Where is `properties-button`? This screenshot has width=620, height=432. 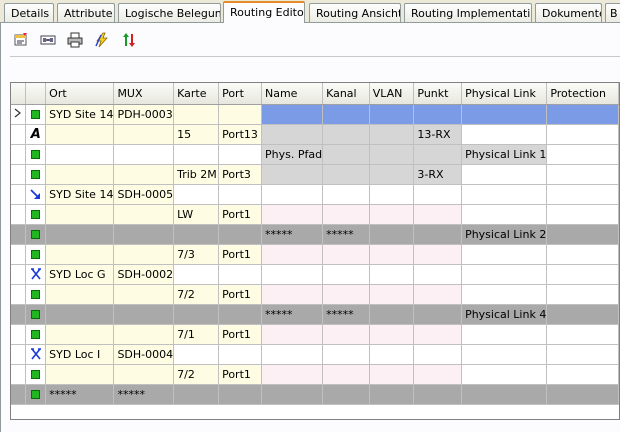 properties-button is located at coordinates (20, 40).